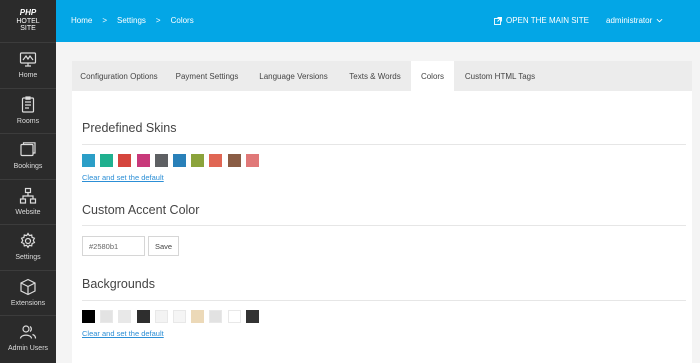  I want to click on save-button: Save, so click(163, 246).